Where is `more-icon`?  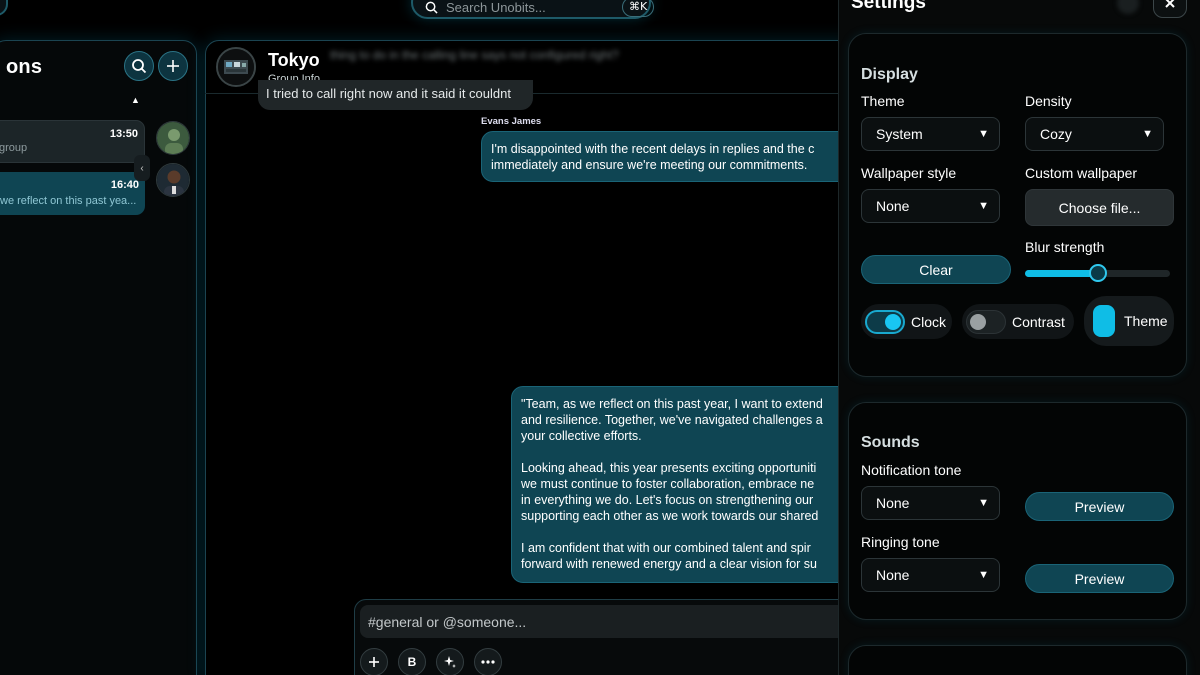 more-icon is located at coordinates (488, 662).